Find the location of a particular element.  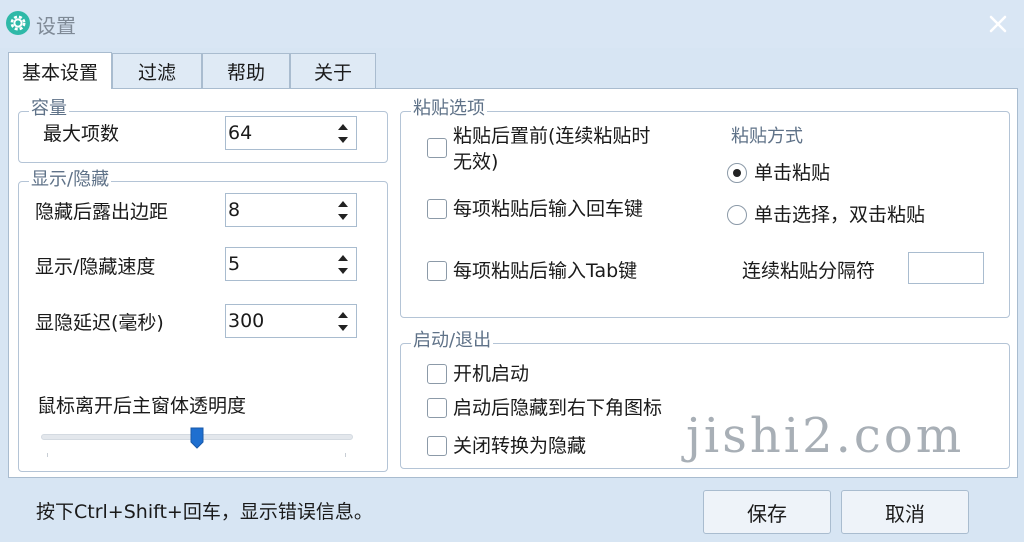

single-click-label: 单击粘贴 is located at coordinates (792, 173).